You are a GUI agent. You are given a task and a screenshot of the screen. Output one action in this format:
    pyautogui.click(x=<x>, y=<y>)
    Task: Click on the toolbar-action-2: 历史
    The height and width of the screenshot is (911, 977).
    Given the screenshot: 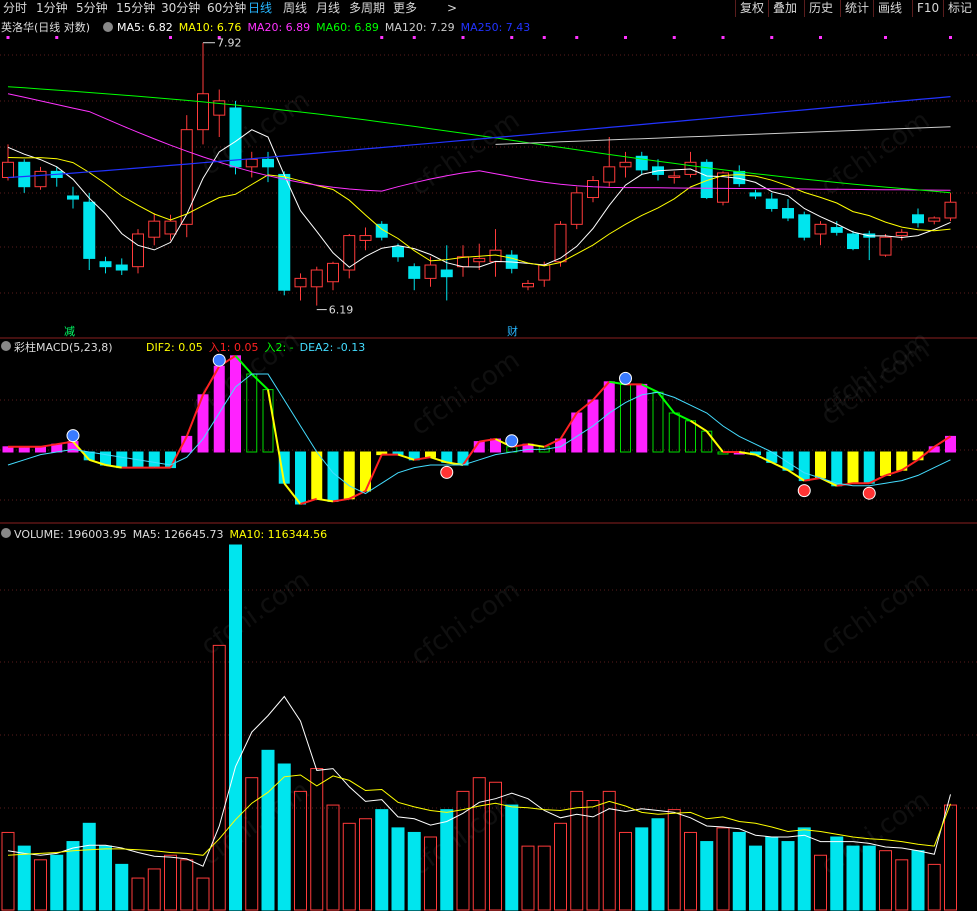 What is the action you would take?
    pyautogui.click(x=821, y=8)
    